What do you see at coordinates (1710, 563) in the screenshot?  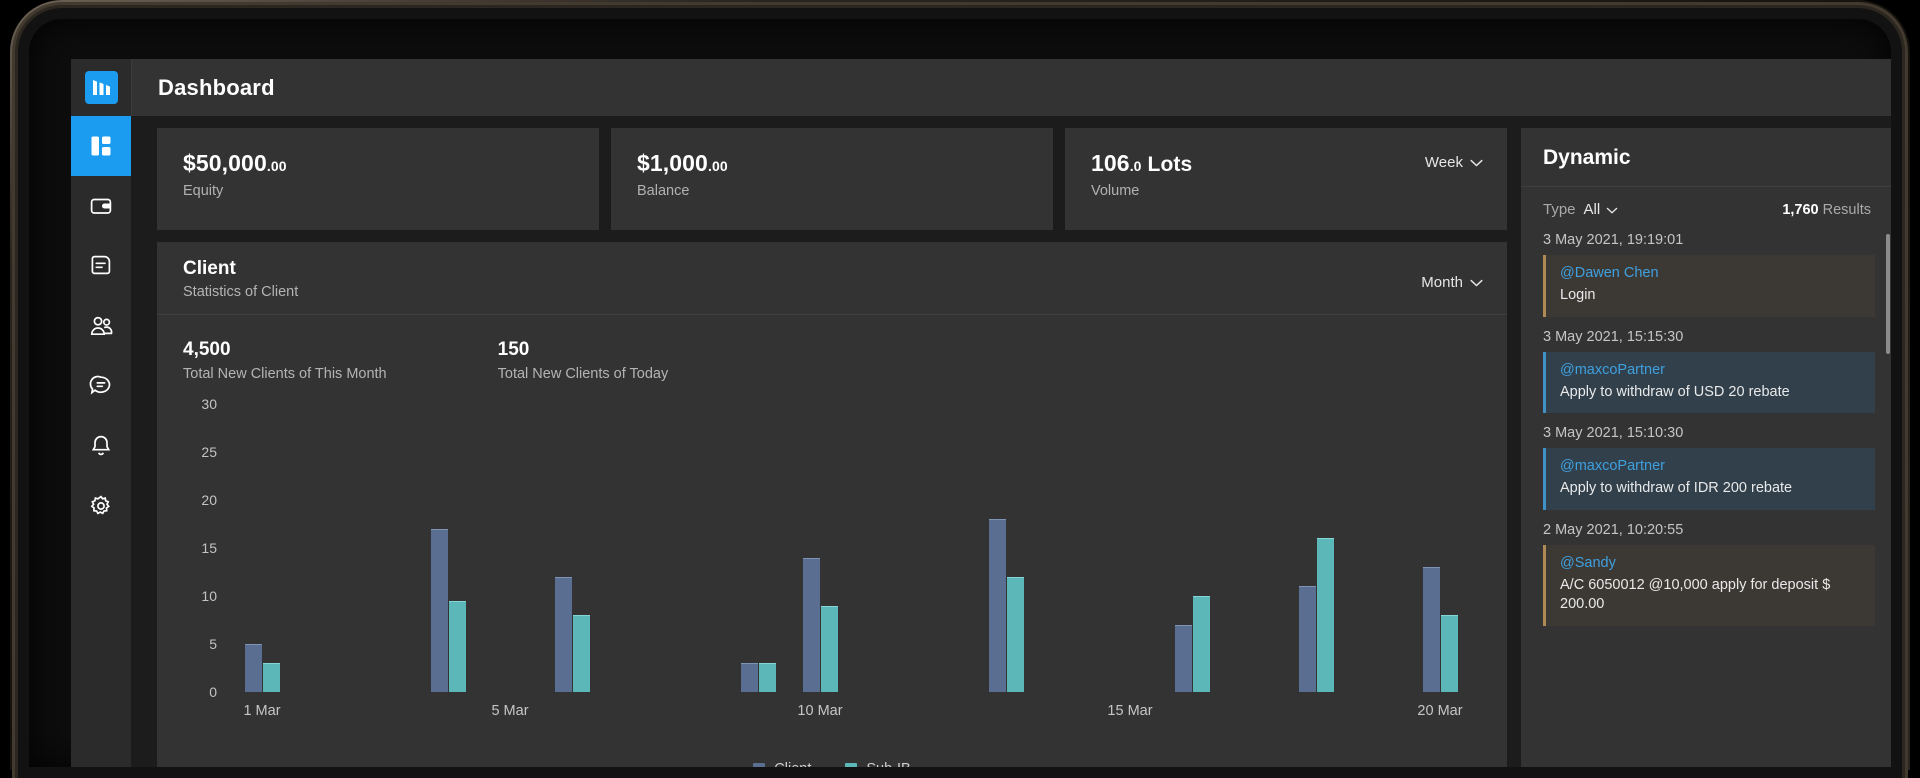 I see `dynamic-entry-user: @Sandy` at bounding box center [1710, 563].